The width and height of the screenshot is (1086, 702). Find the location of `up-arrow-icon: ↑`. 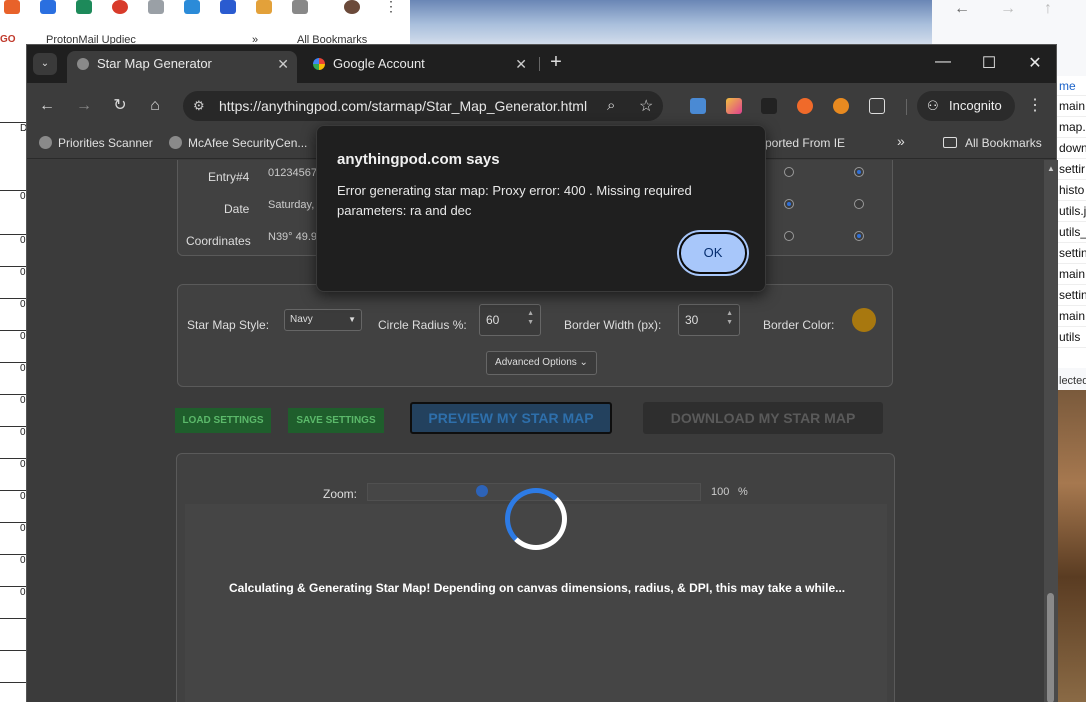

up-arrow-icon: ↑ is located at coordinates (1048, 8).